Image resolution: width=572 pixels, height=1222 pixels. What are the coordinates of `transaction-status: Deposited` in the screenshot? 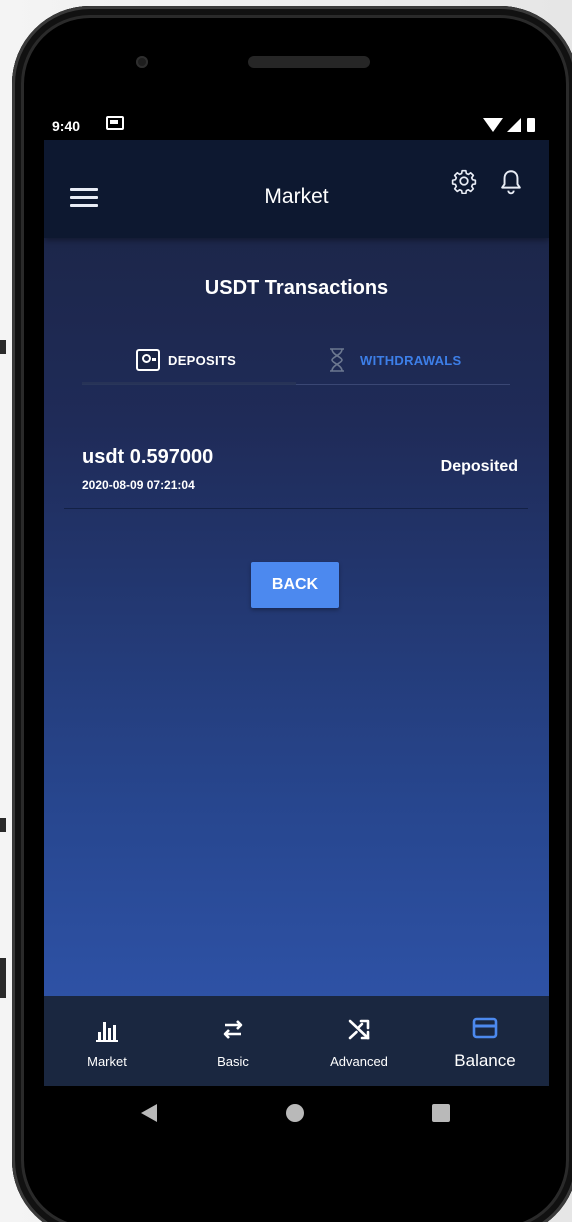 It's located at (479, 466).